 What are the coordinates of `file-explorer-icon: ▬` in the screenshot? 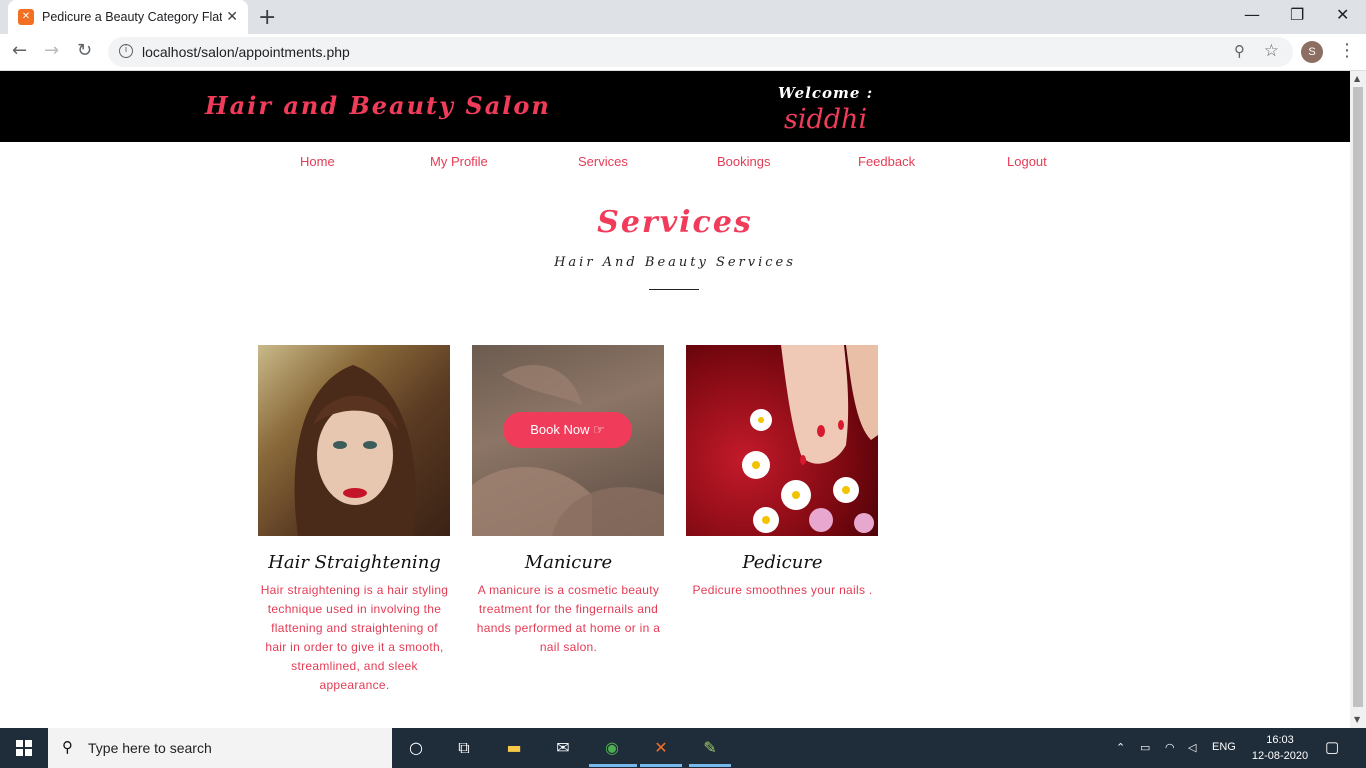 It's located at (514, 748).